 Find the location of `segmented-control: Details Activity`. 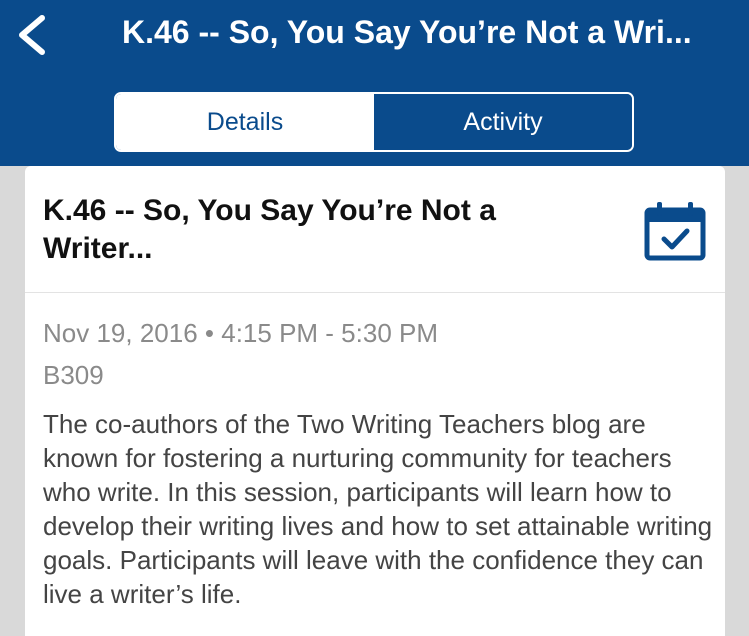

segmented-control: Details Activity is located at coordinates (374, 122).